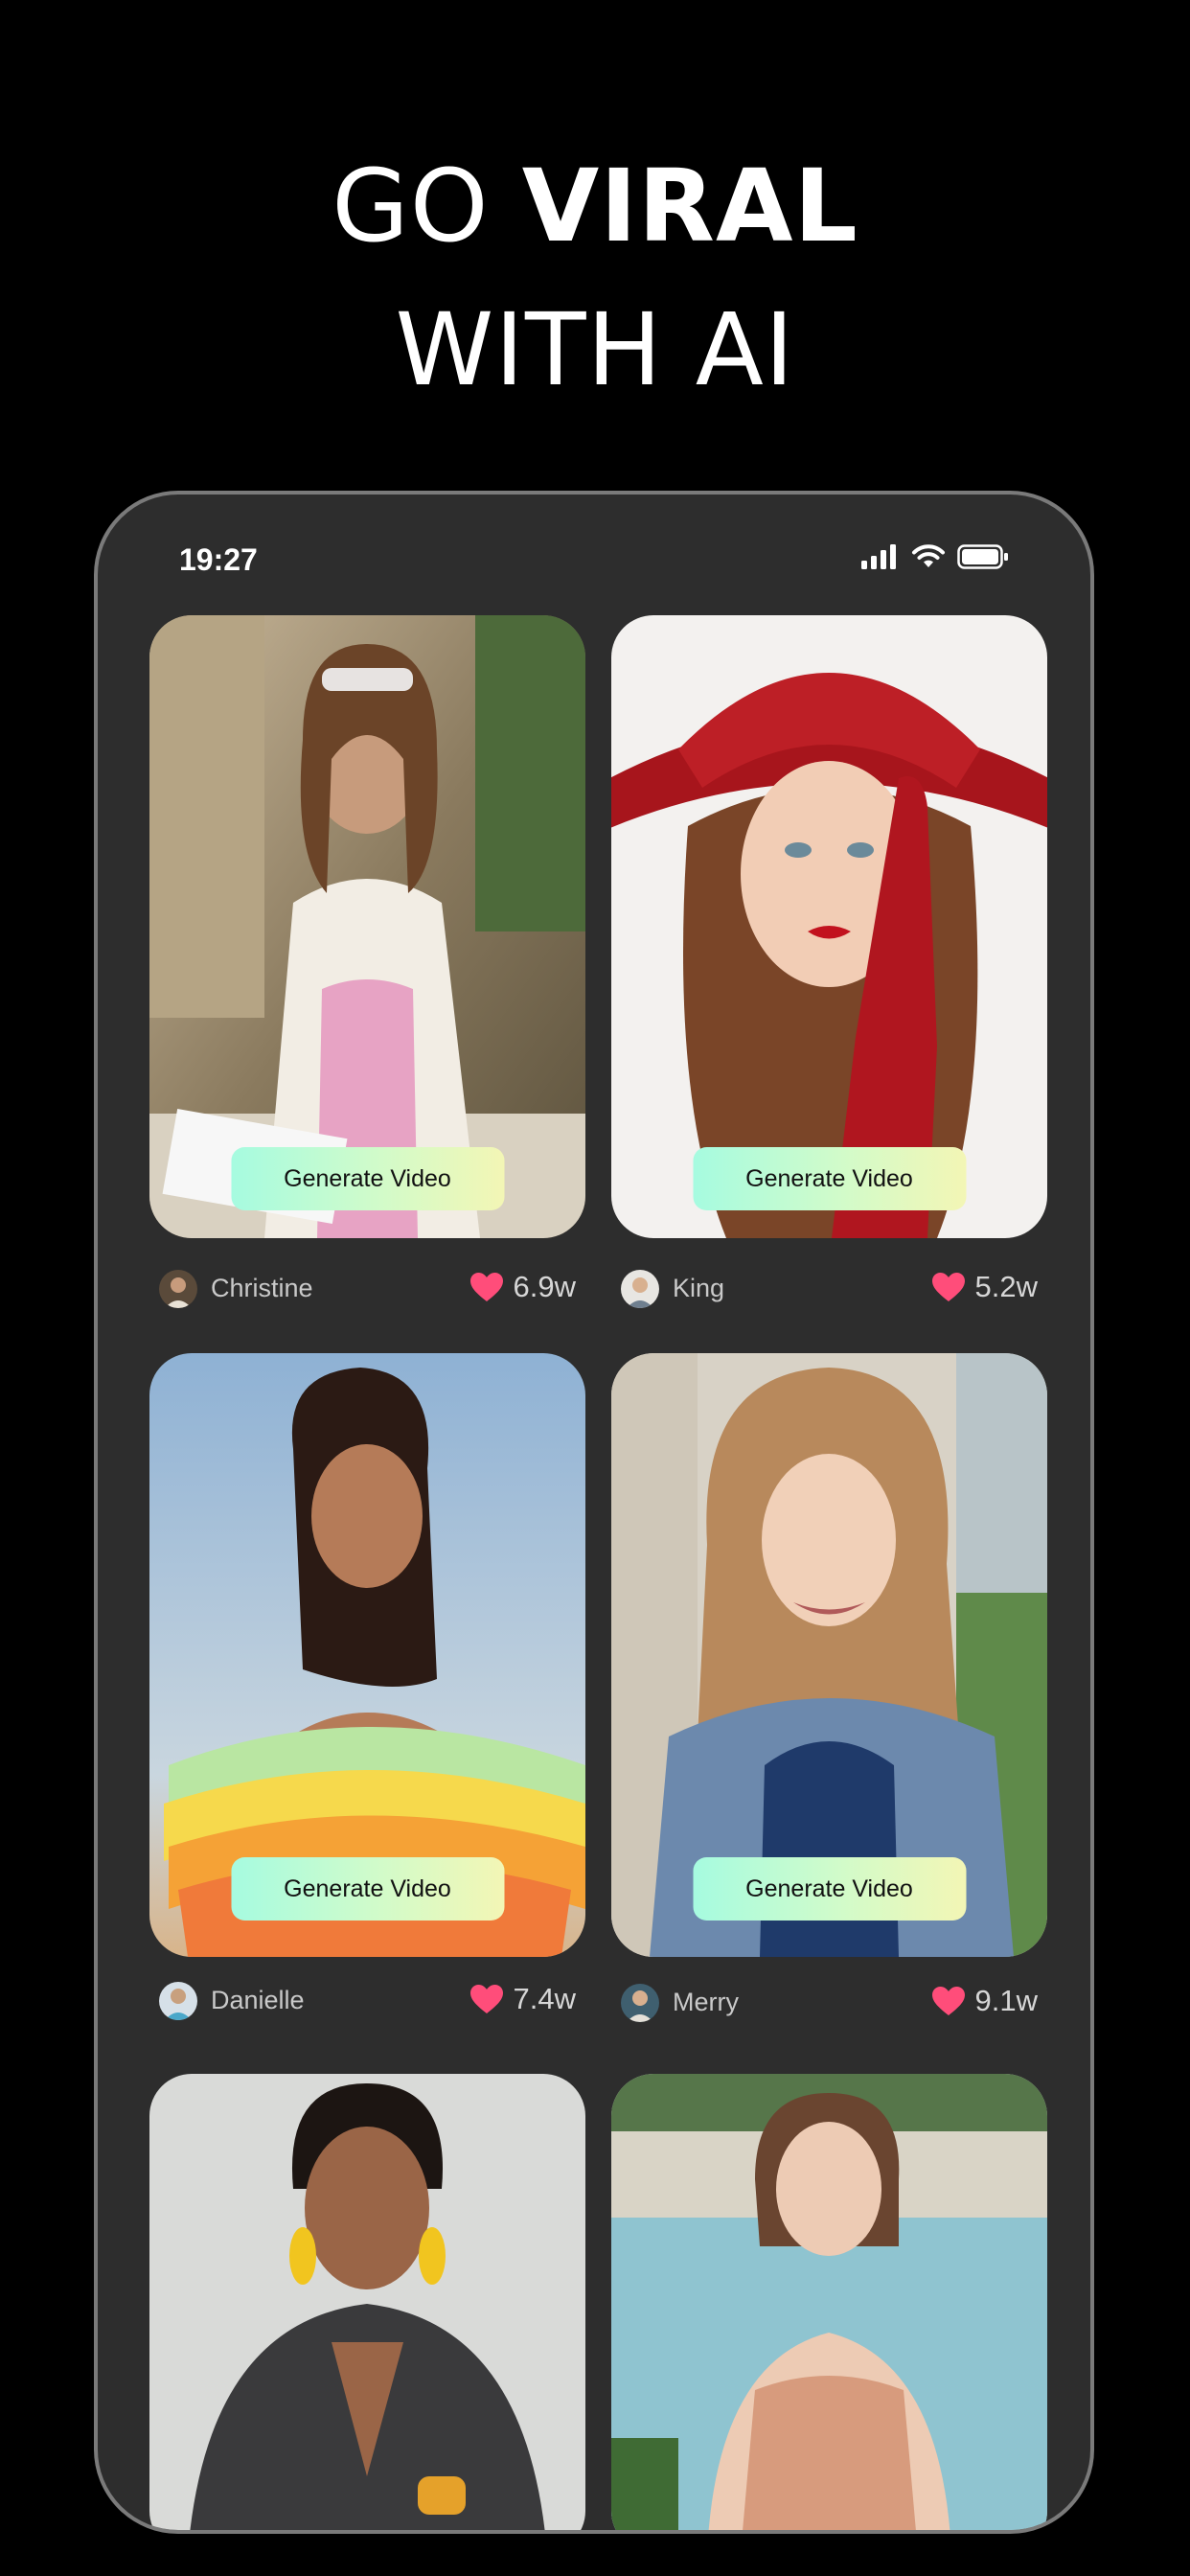  I want to click on creator-name: King, so click(699, 1288).